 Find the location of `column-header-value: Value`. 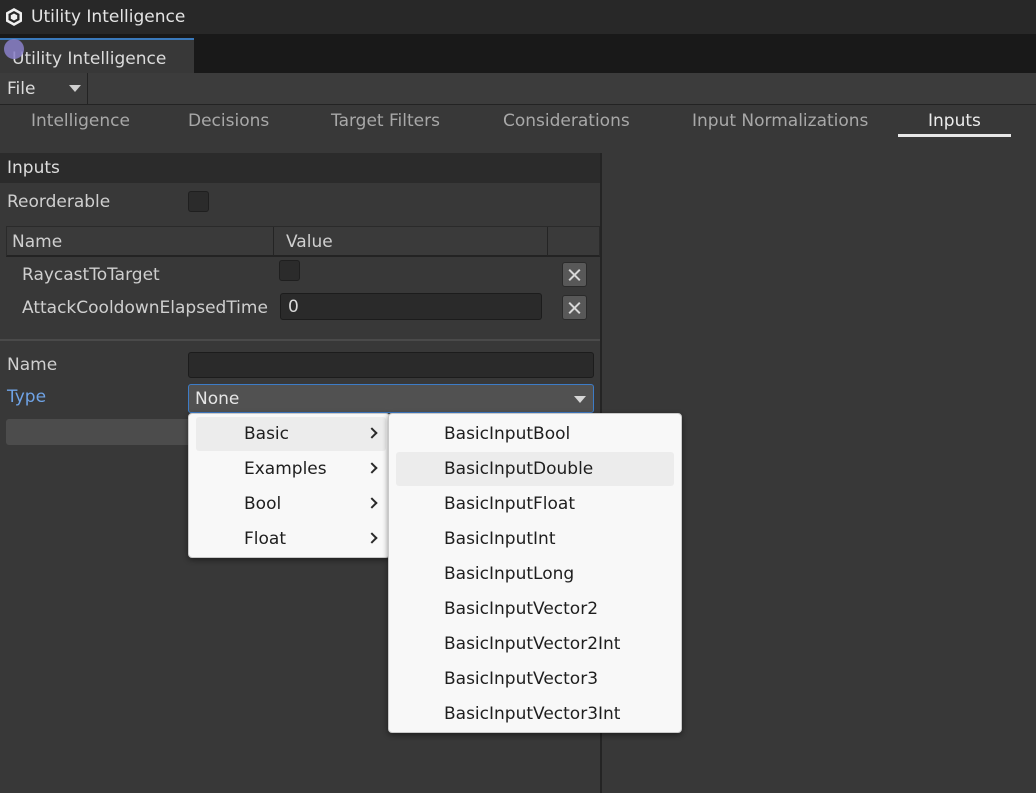

column-header-value: Value is located at coordinates (309, 242).